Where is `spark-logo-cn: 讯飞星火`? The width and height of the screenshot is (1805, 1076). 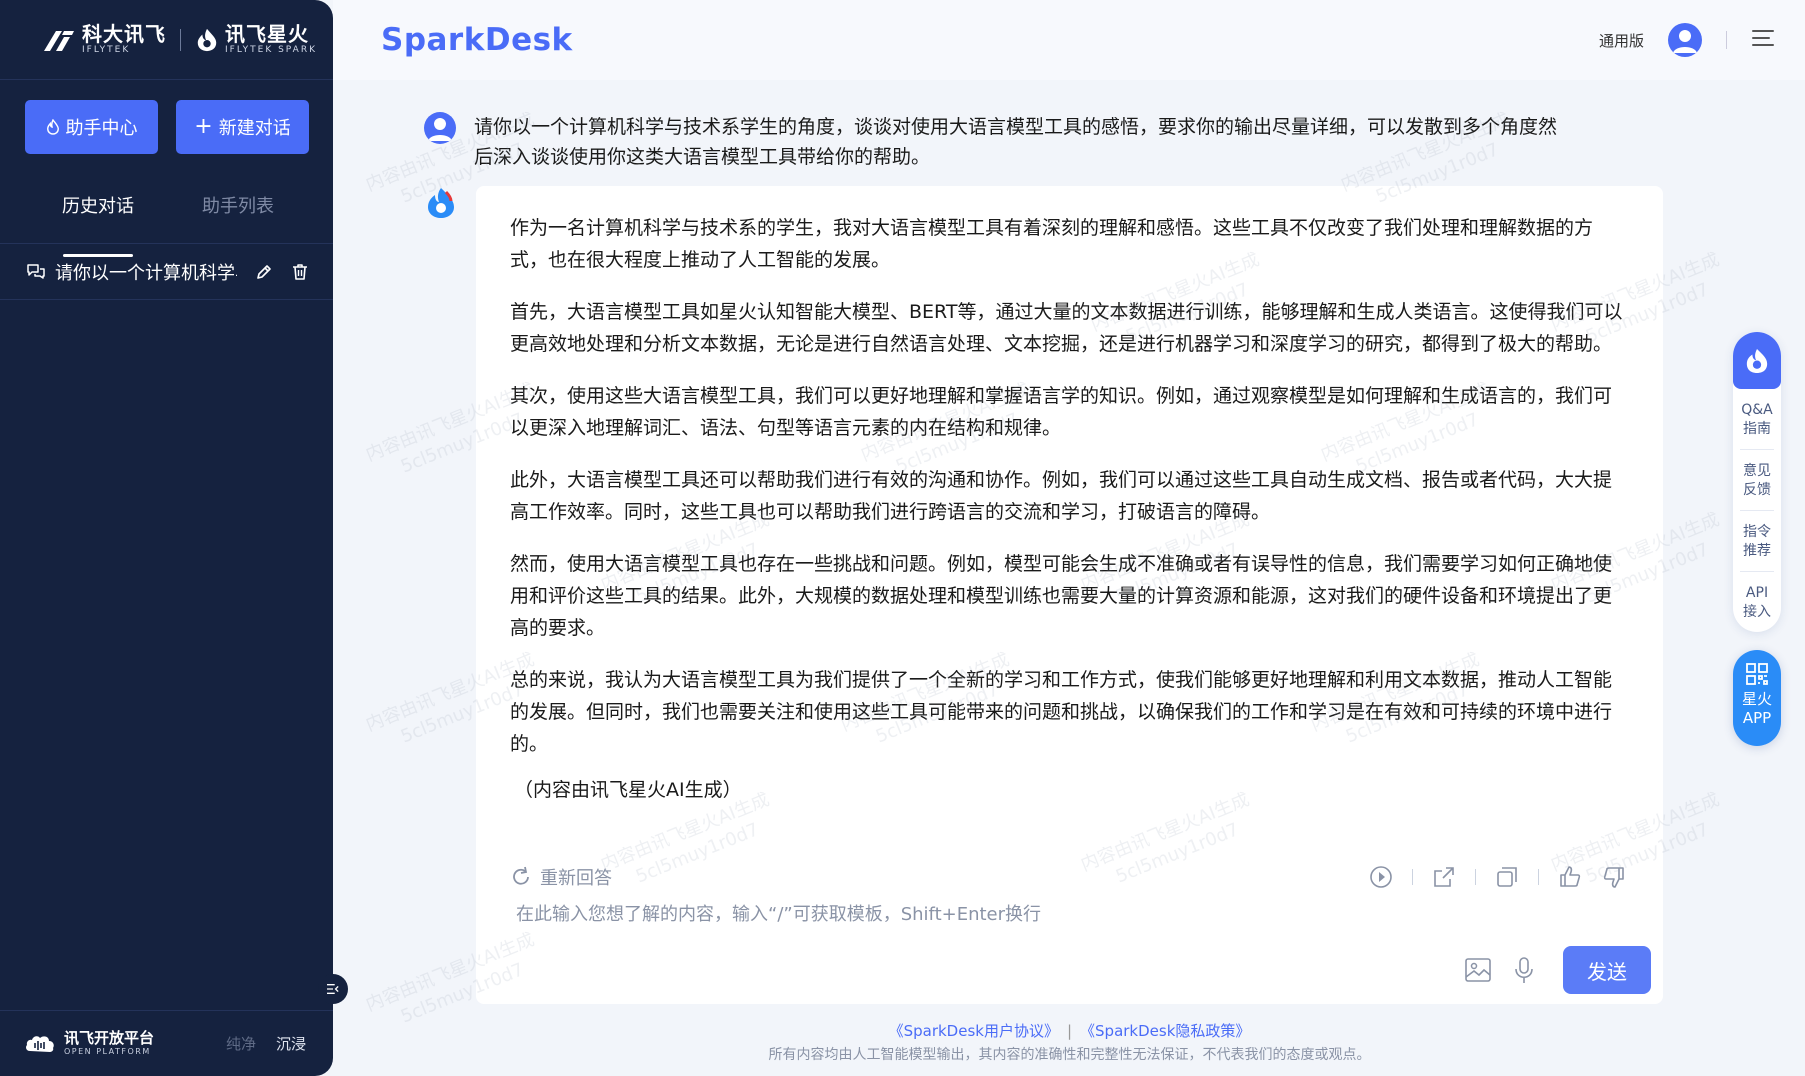
spark-logo-cn: 讯飞星火 is located at coordinates (267, 34).